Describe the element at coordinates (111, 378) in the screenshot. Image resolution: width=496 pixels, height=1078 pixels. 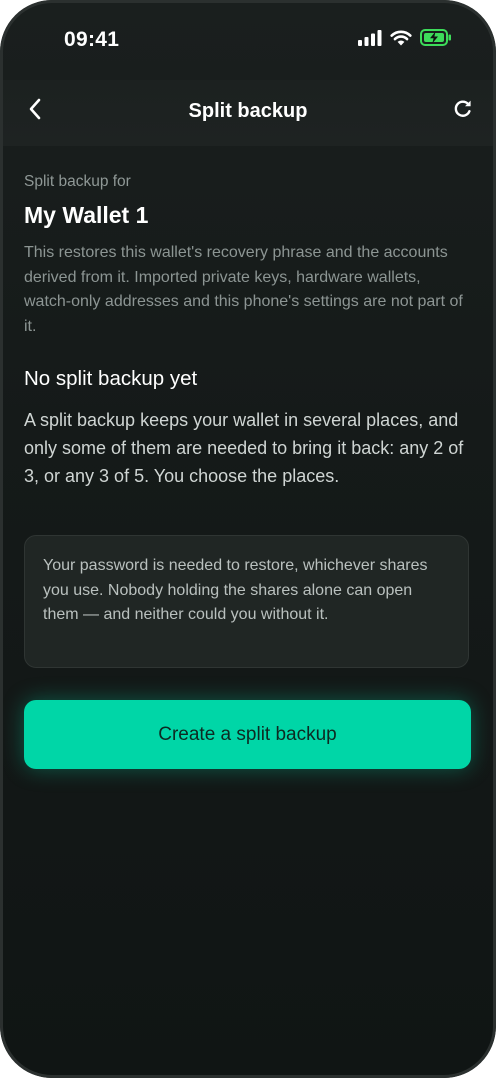
I see `empty-state-title: No split backup yet` at that location.